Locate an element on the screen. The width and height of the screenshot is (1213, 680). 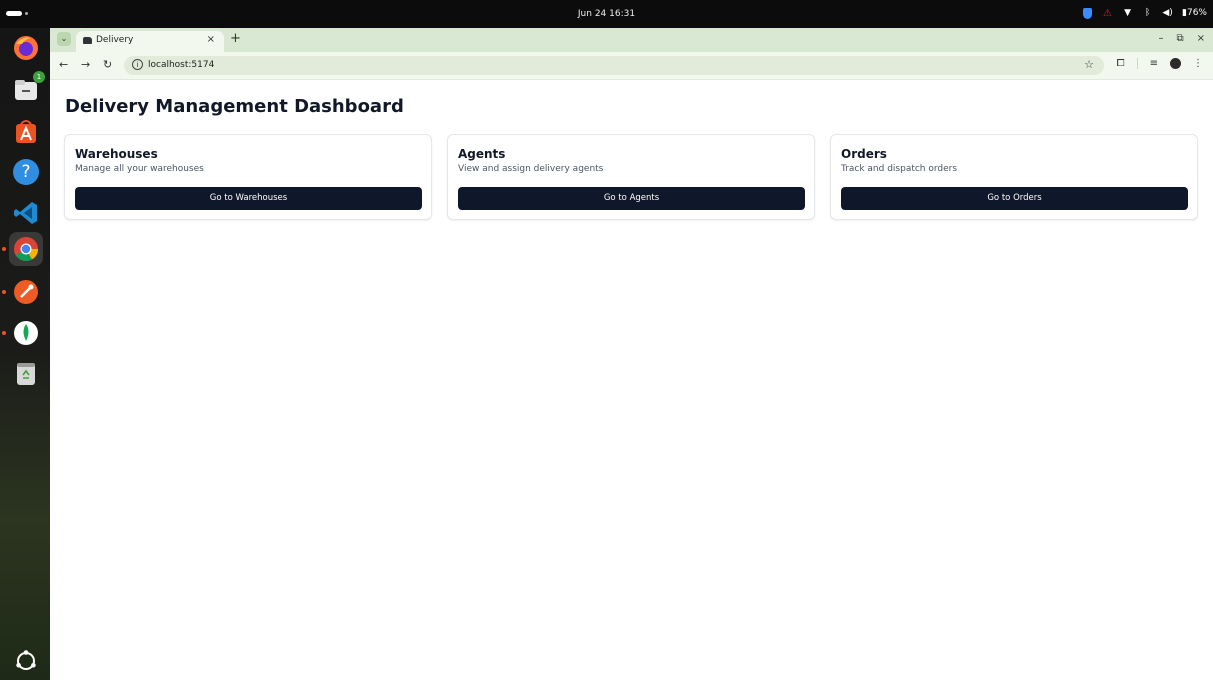
battery-percent: 76% is located at coordinates (1196, 13).